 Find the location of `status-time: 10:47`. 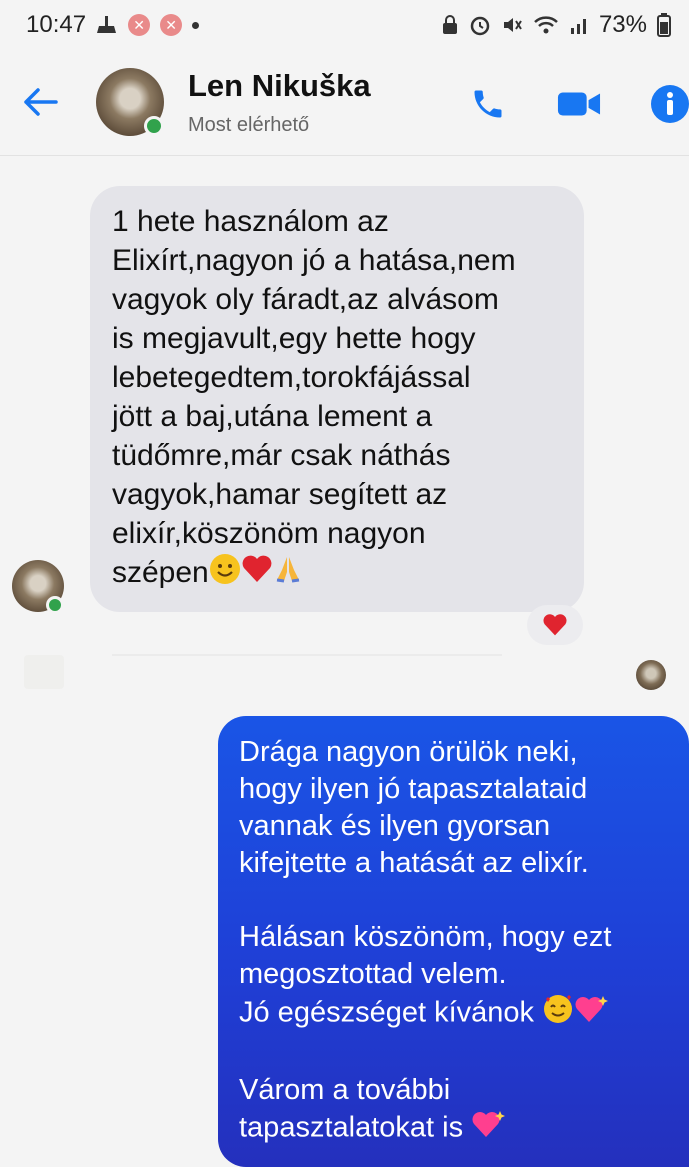

status-time: 10:47 is located at coordinates (56, 24).